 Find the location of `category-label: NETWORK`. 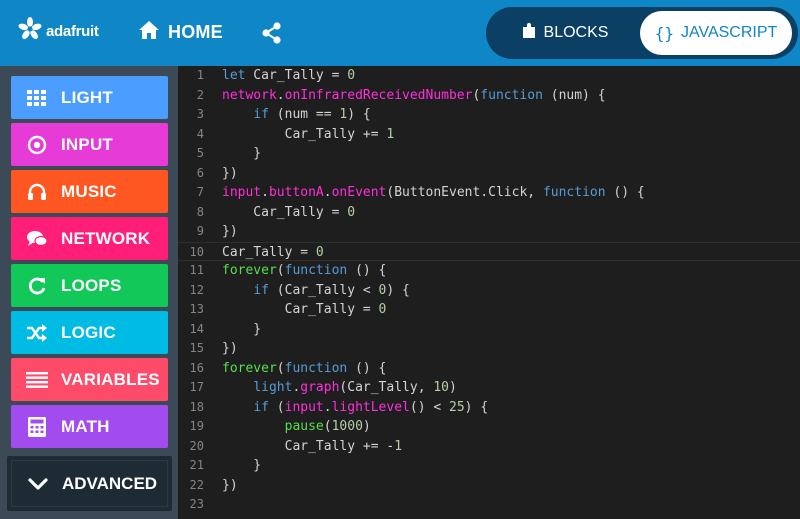

category-label: NETWORK is located at coordinates (106, 238).